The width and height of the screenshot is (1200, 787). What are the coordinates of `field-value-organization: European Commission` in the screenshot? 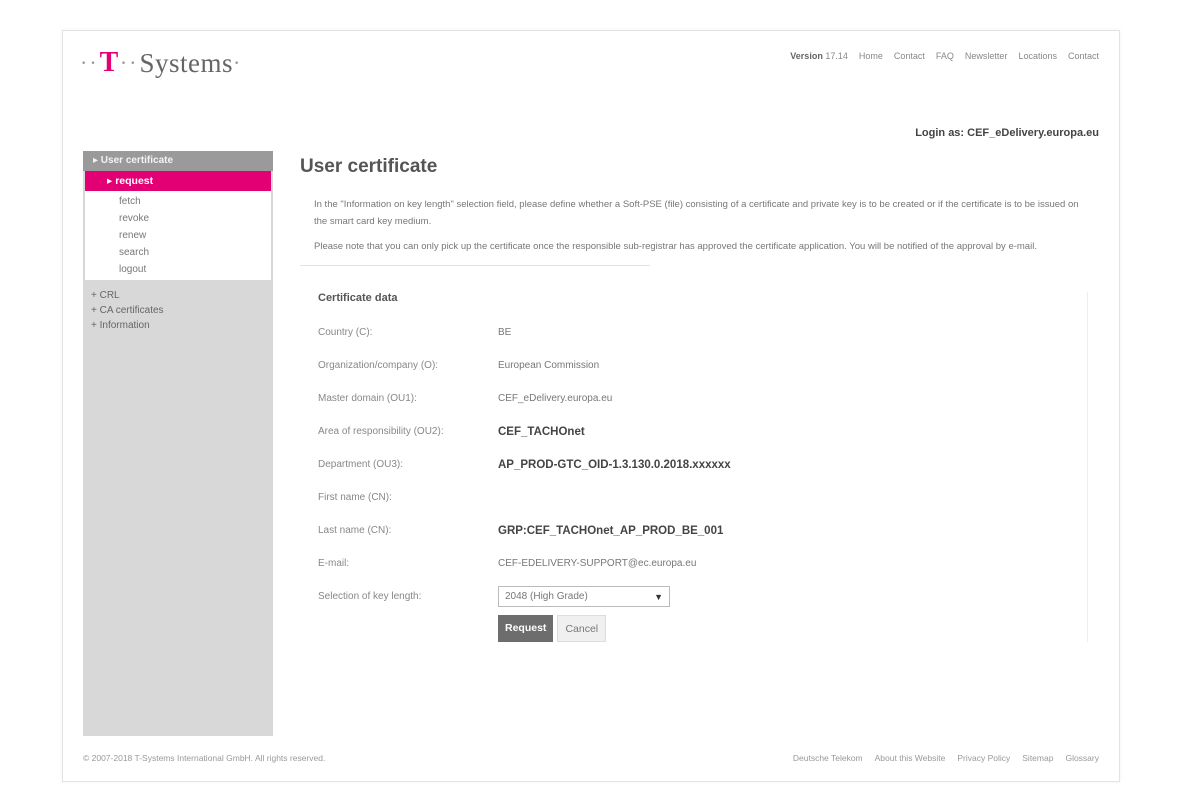 It's located at (549, 365).